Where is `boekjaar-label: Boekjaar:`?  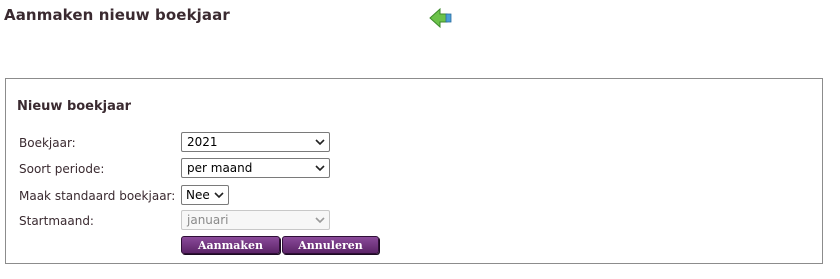 boekjaar-label: Boekjaar: is located at coordinates (47, 143).